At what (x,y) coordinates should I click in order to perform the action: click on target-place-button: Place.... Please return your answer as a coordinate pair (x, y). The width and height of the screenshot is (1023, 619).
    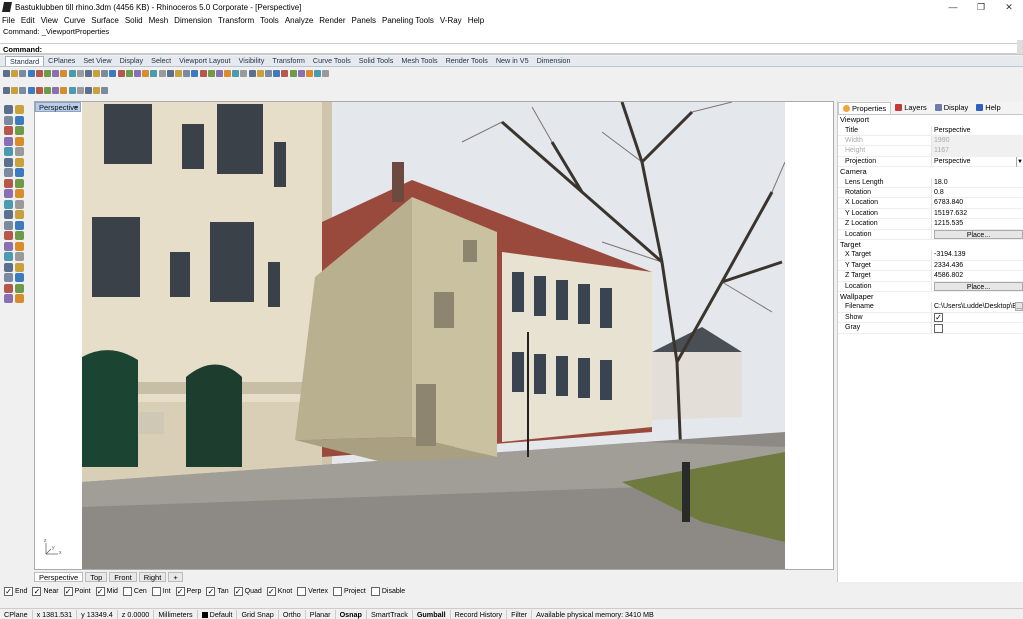
    Looking at the image, I should click on (978, 287).